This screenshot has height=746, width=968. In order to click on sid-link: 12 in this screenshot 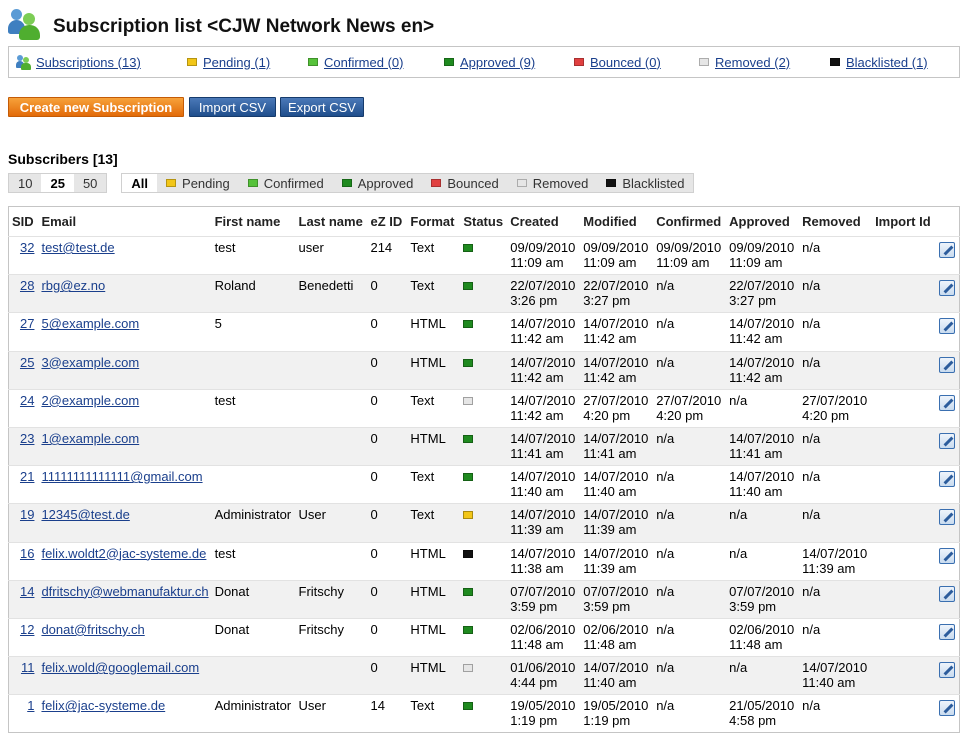, I will do `click(27, 629)`.